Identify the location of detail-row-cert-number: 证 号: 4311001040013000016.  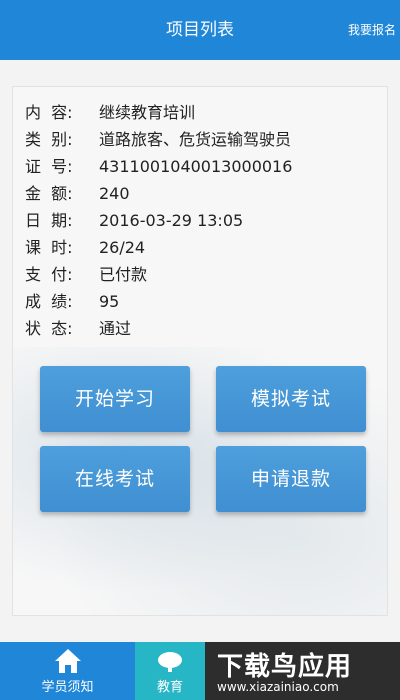
(200, 166).